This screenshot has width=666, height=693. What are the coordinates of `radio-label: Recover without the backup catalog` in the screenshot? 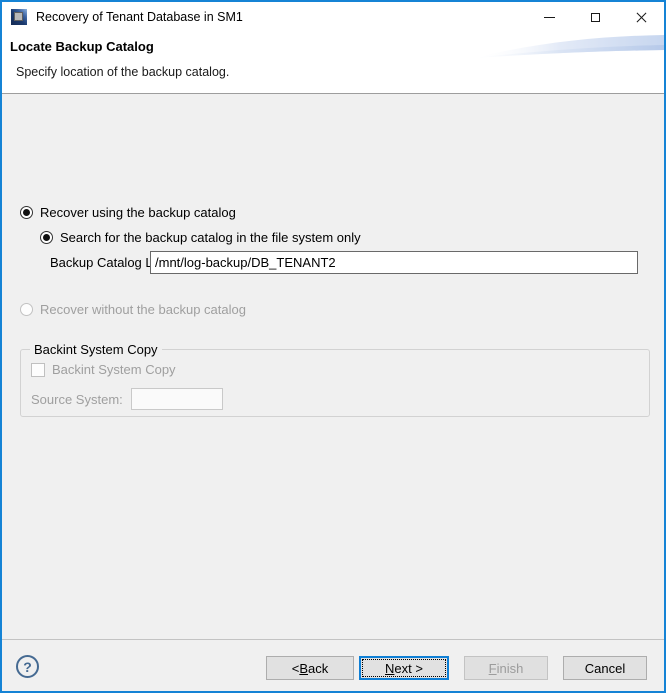 It's located at (143, 309).